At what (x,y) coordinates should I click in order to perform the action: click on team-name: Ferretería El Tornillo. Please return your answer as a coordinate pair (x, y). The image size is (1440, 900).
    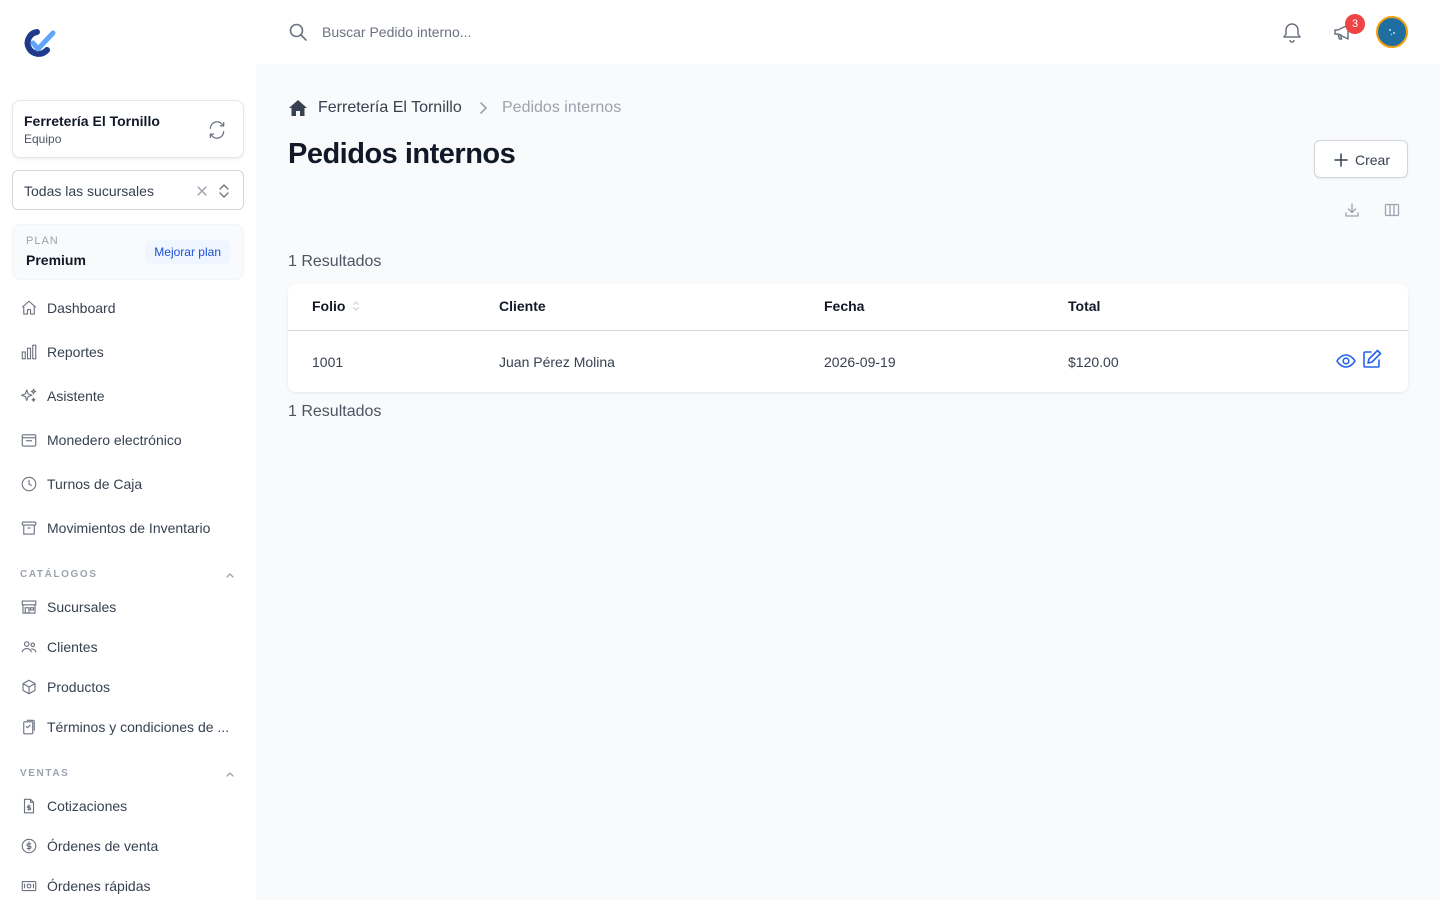
    Looking at the image, I should click on (92, 121).